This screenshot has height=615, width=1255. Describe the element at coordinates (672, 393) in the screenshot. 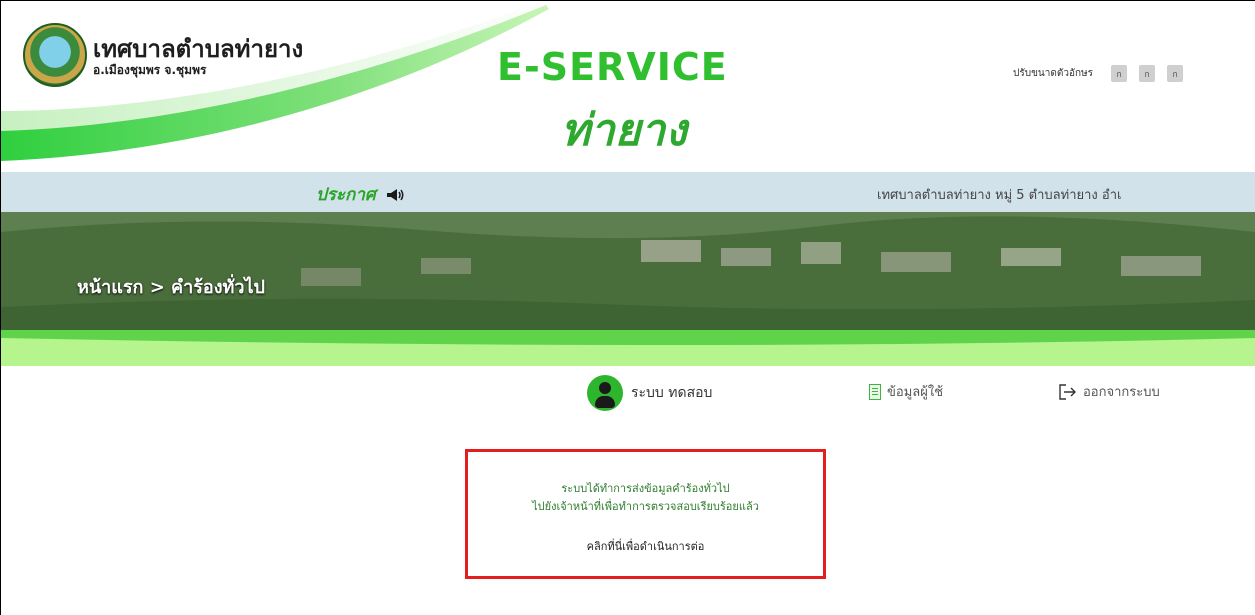

I see `user-name: ระบบ ทดสอบ` at that location.